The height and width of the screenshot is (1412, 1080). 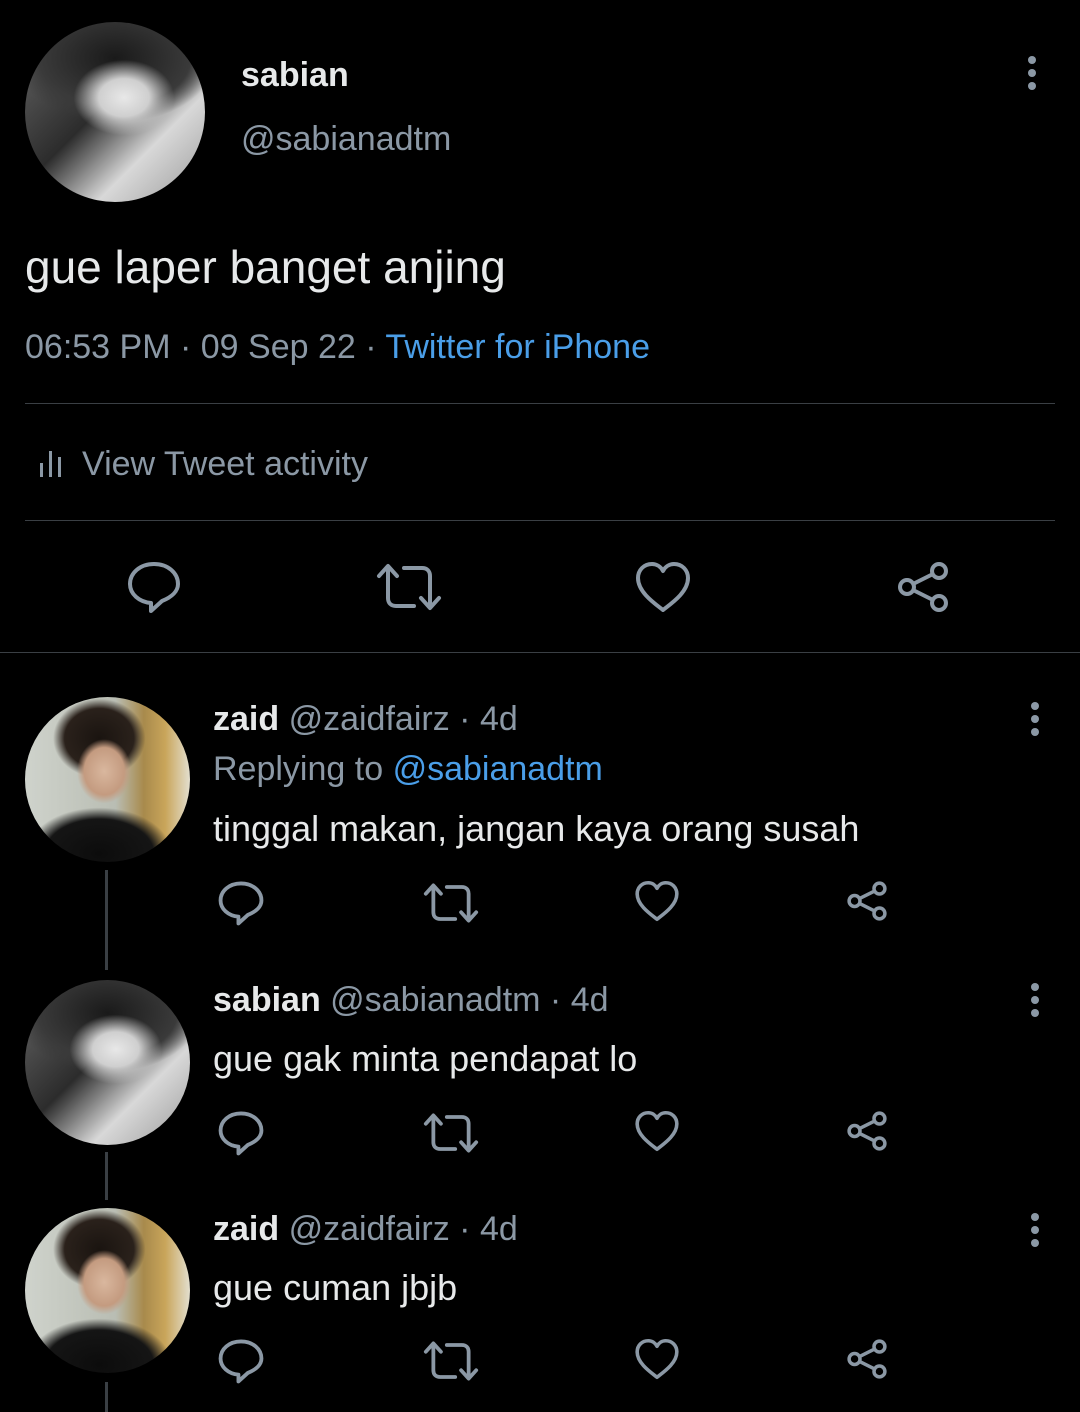 I want to click on tweet-date: 09 Sep 22, so click(x=278, y=347).